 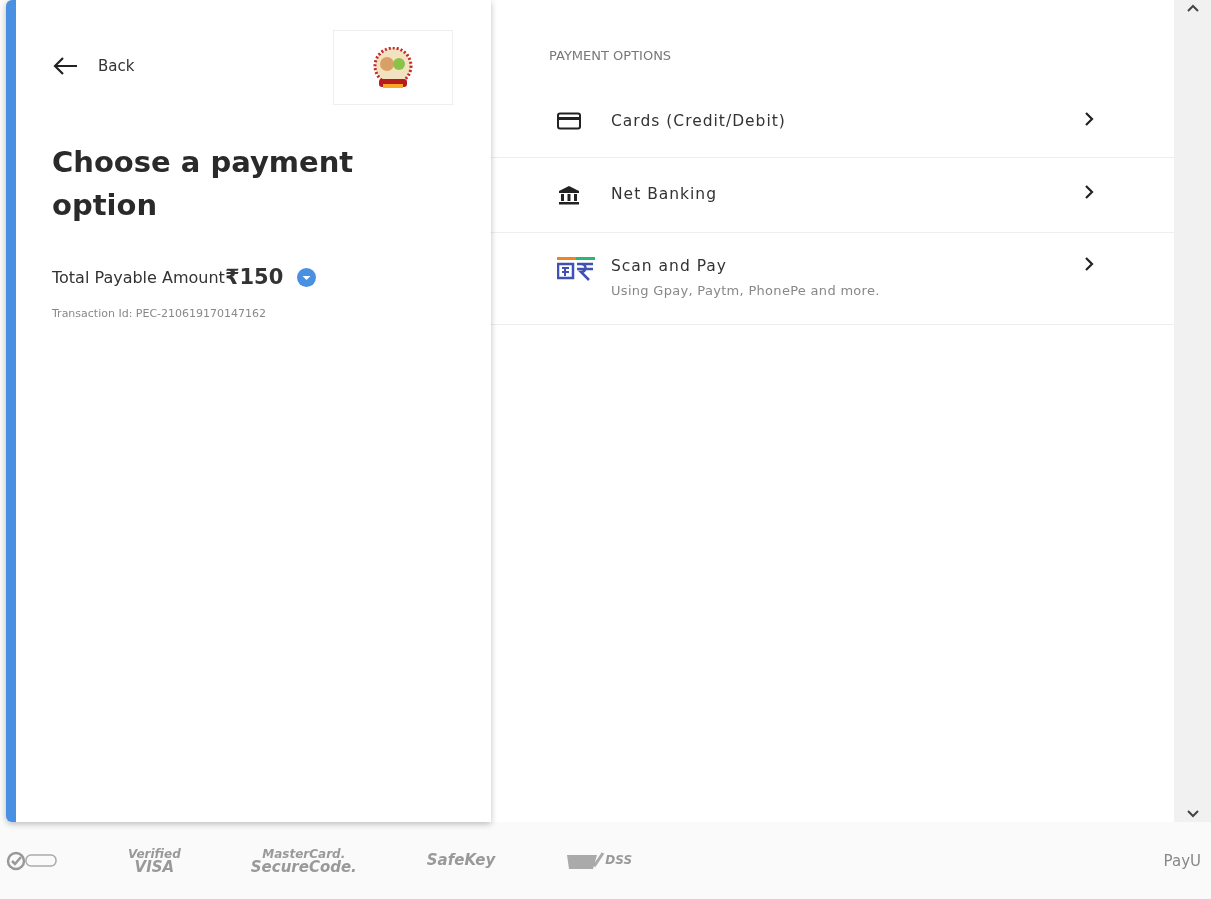 What do you see at coordinates (1192, 411) in the screenshot?
I see `scrollbar` at bounding box center [1192, 411].